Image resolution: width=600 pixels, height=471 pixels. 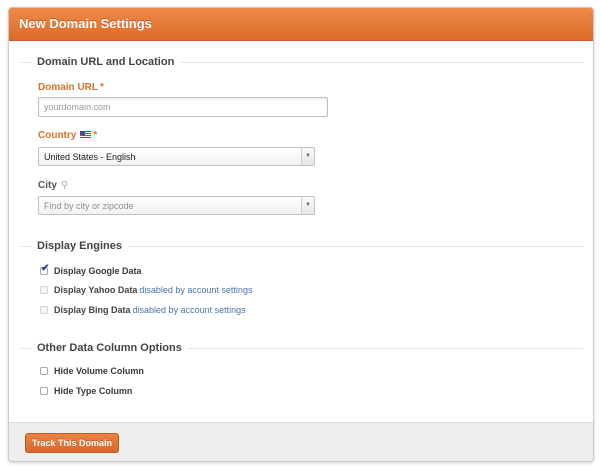 What do you see at coordinates (44, 310) in the screenshot?
I see `bing-data-checkbox` at bounding box center [44, 310].